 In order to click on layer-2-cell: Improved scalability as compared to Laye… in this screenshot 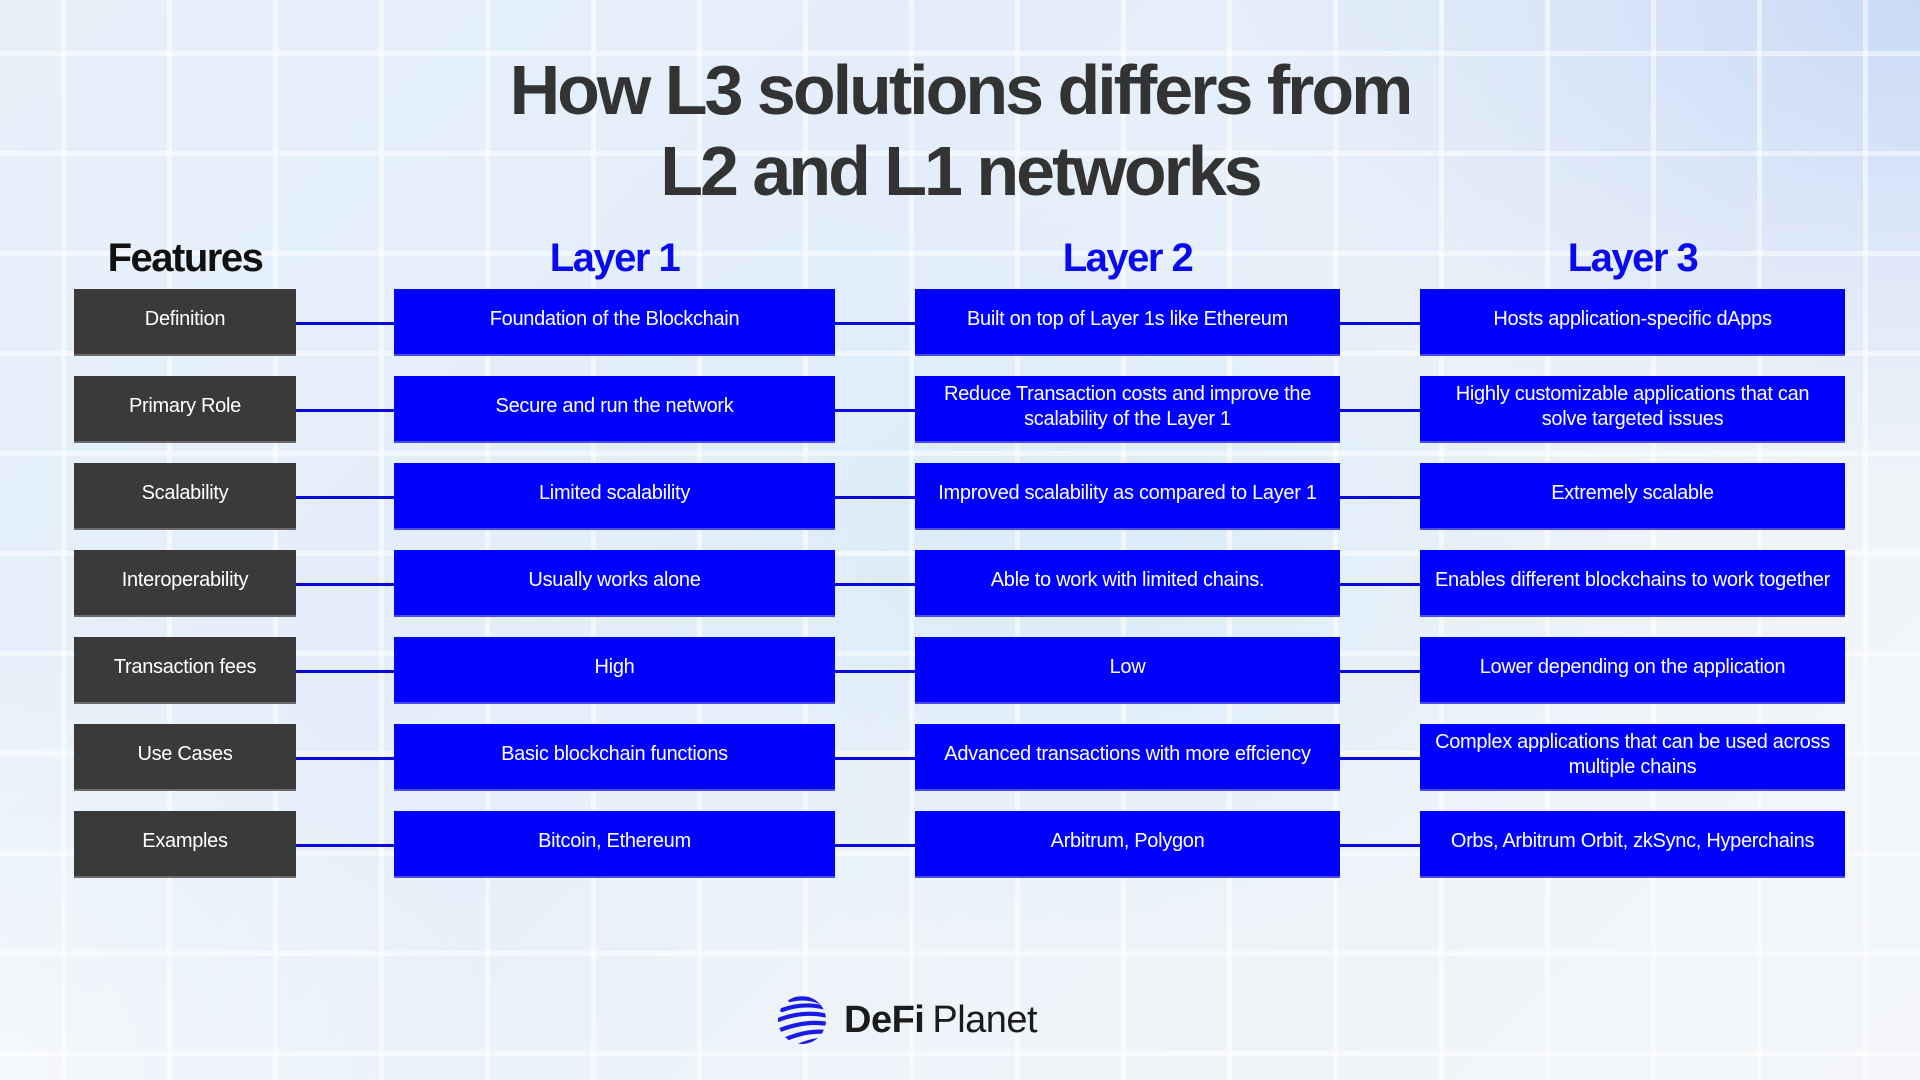, I will do `click(1127, 496)`.